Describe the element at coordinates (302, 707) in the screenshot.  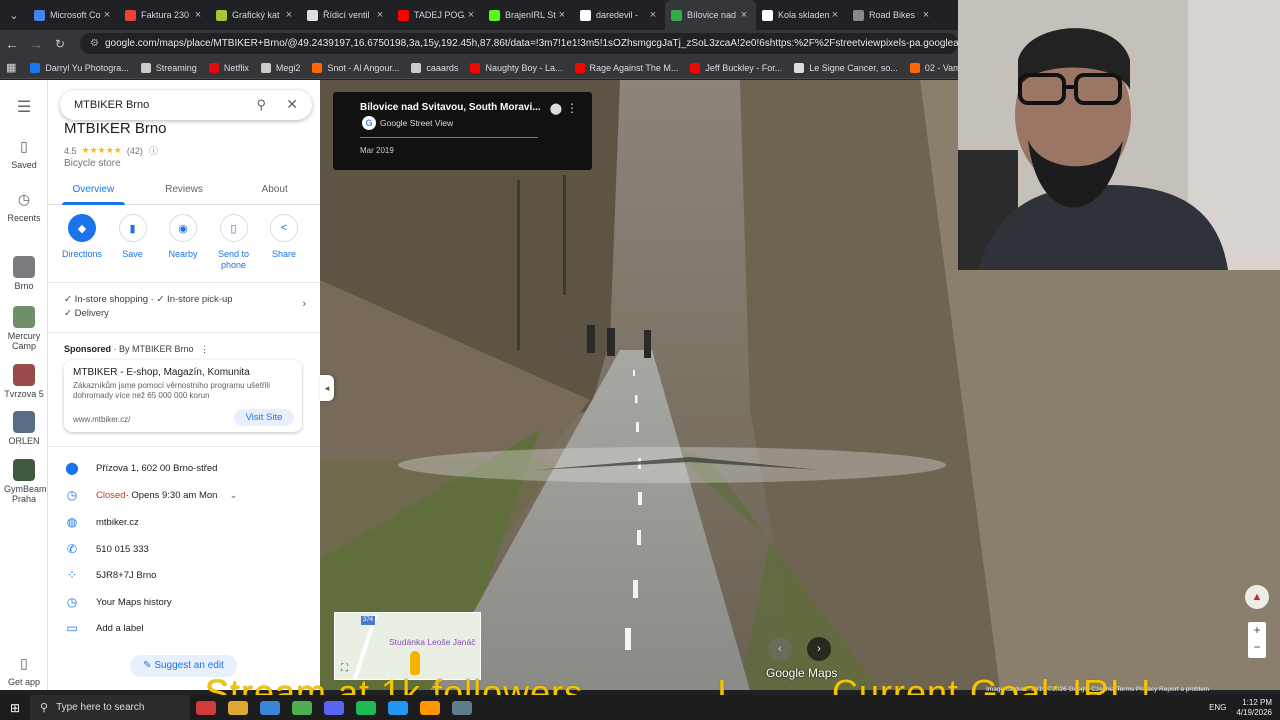
I see `taskbar-chrome-icon` at that location.